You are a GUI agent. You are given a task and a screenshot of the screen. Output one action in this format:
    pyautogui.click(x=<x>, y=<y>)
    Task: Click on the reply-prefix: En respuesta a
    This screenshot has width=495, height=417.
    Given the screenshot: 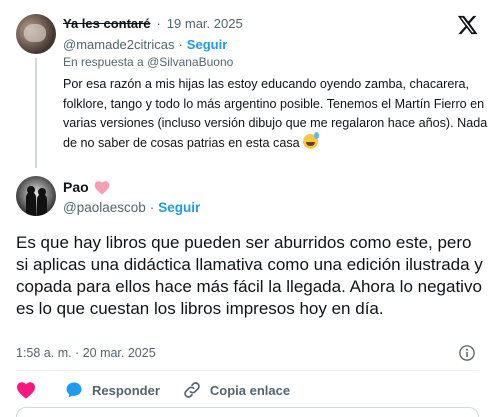 What is the action you would take?
    pyautogui.click(x=103, y=62)
    